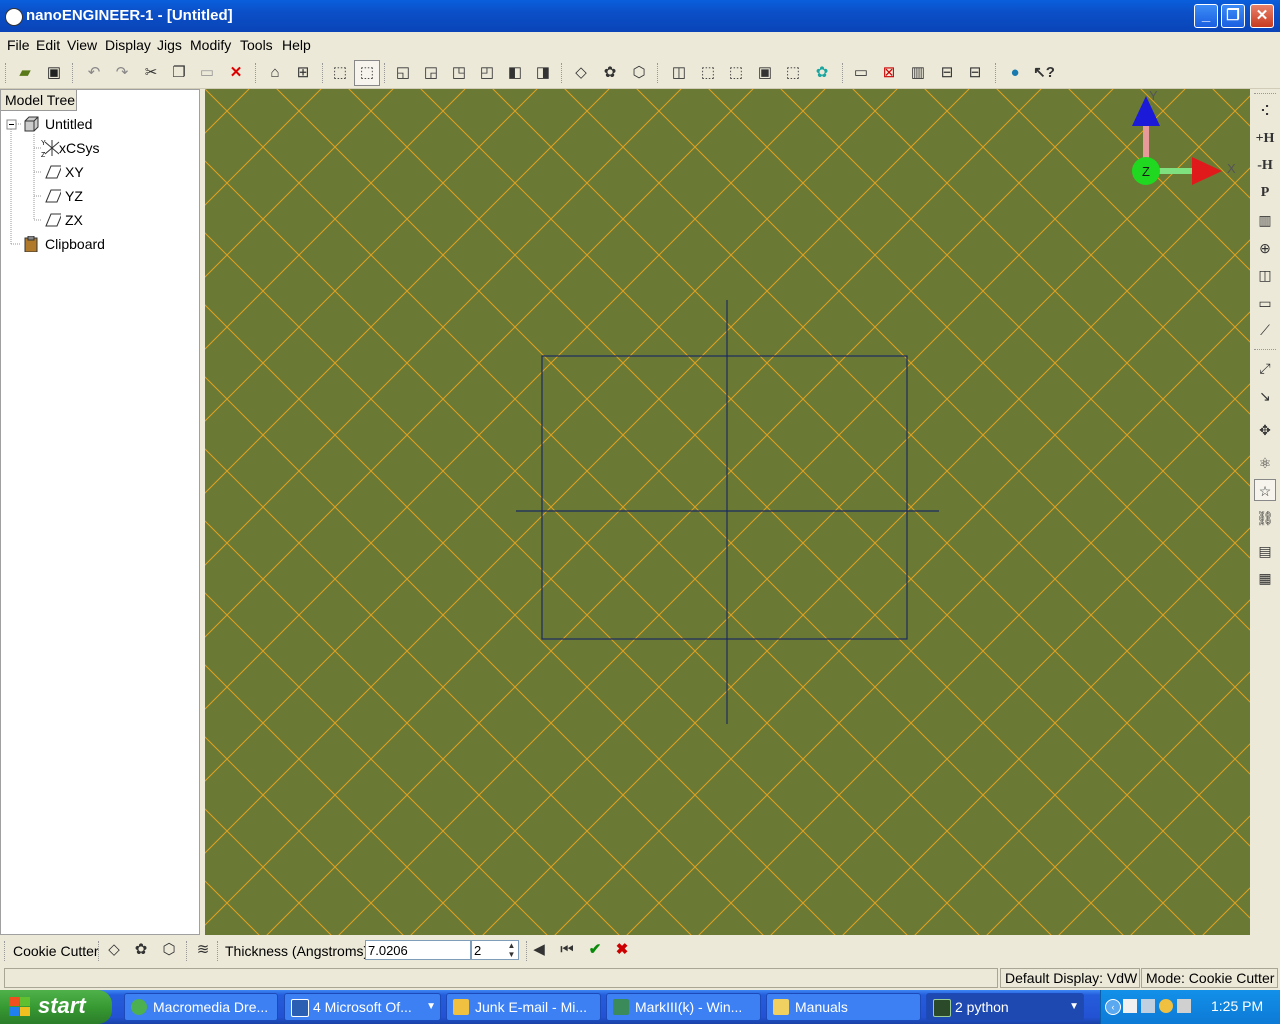 This screenshot has width=1280, height=1024. What do you see at coordinates (511, 950) in the screenshot?
I see `spin-arrows-icon: ▲ ▼` at bounding box center [511, 950].